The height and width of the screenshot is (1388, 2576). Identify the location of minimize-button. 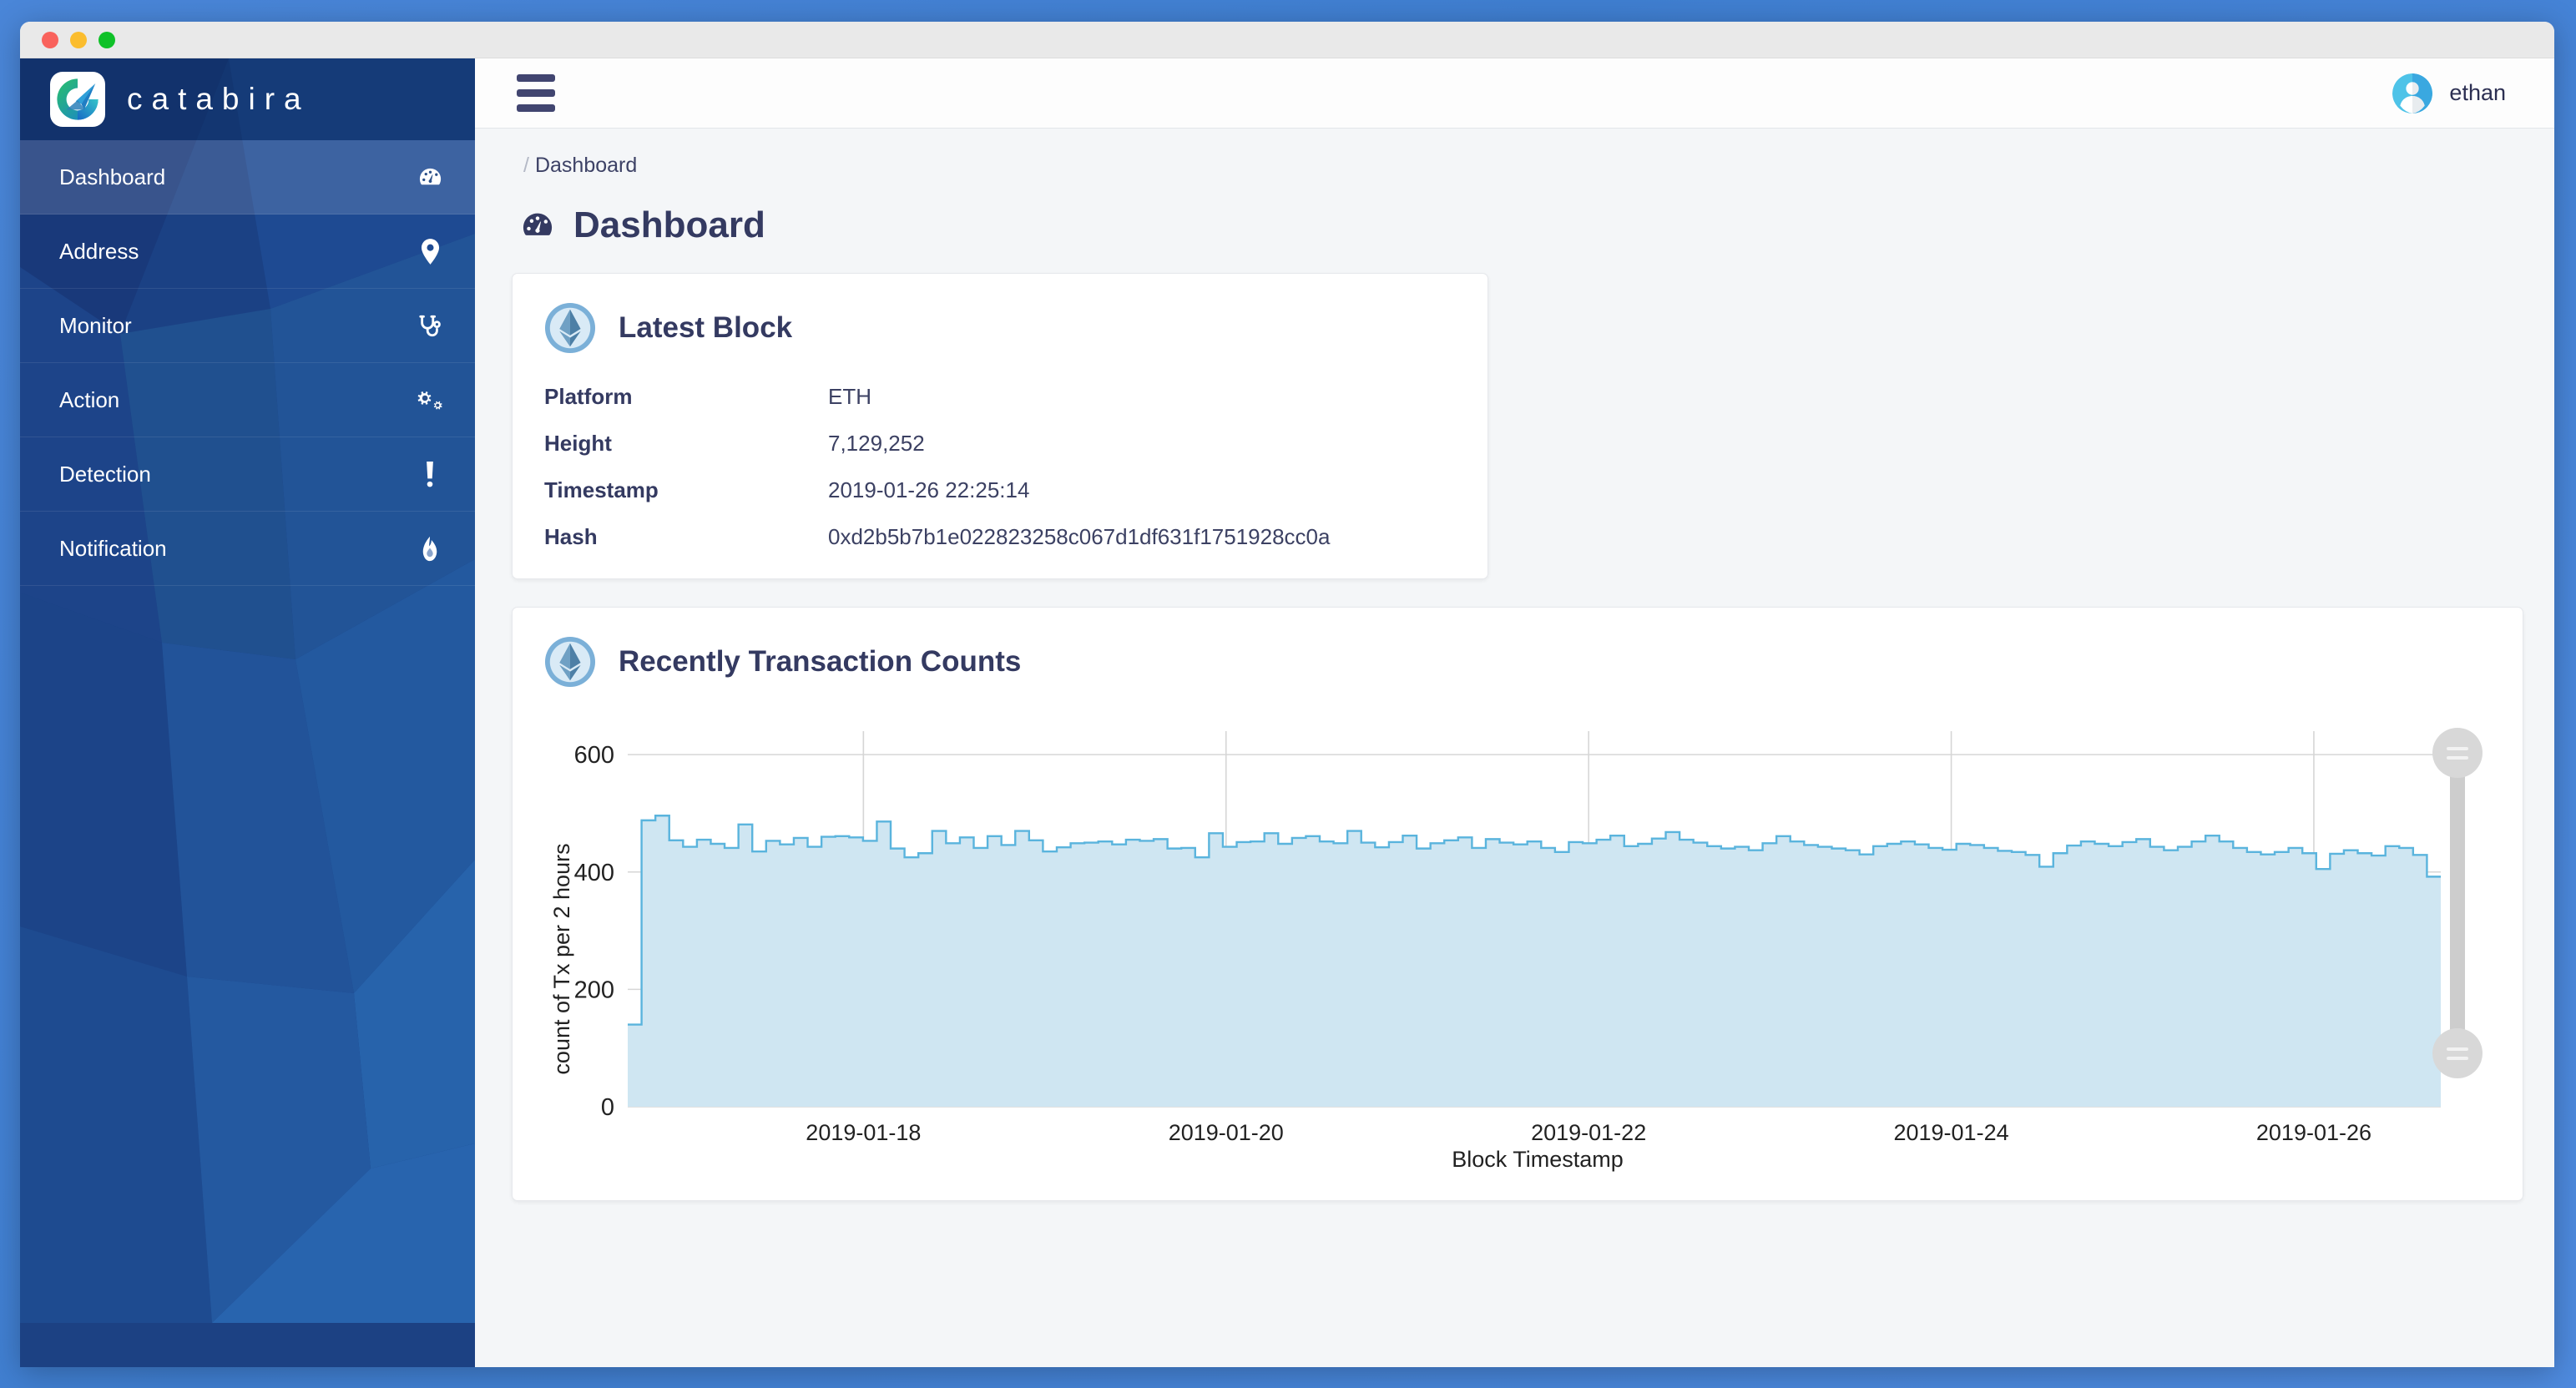
(78, 39).